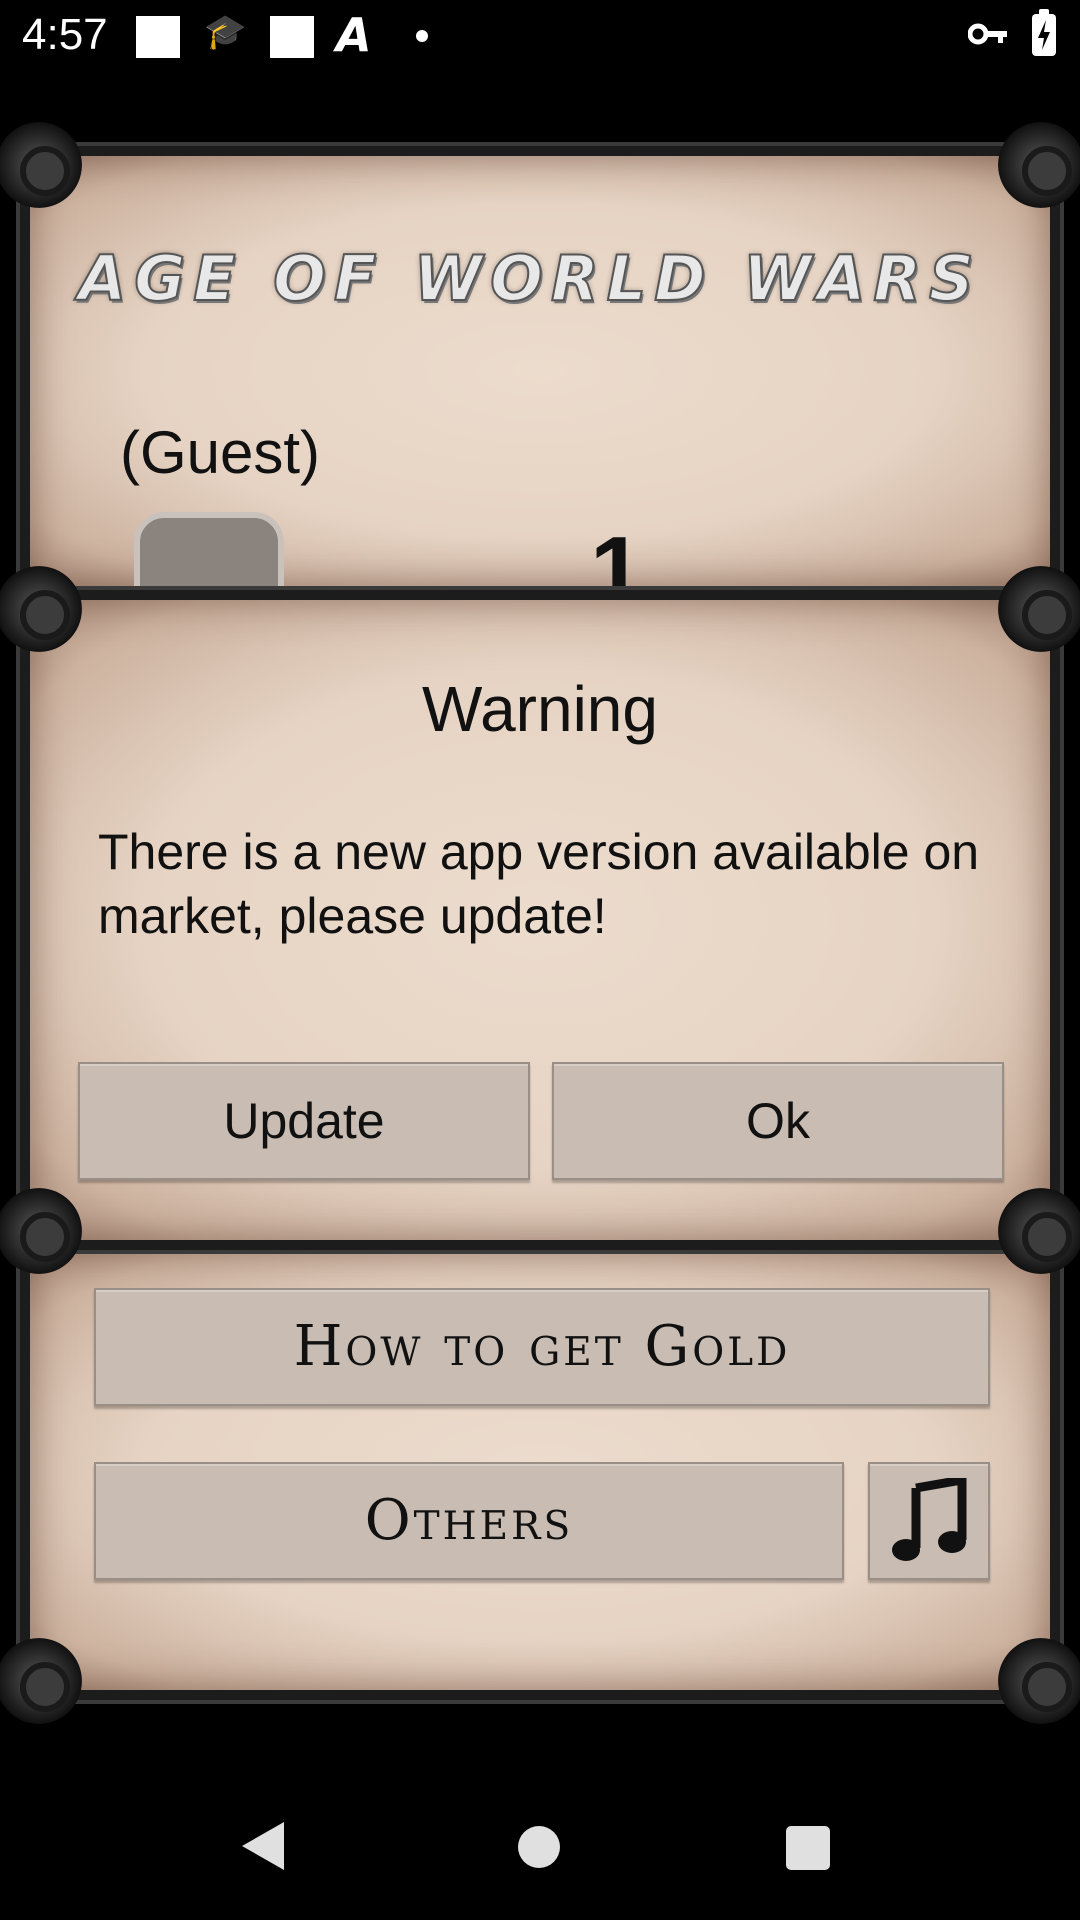 This screenshot has width=1080, height=1920. What do you see at coordinates (65, 34) in the screenshot?
I see `status-time: 4:57` at bounding box center [65, 34].